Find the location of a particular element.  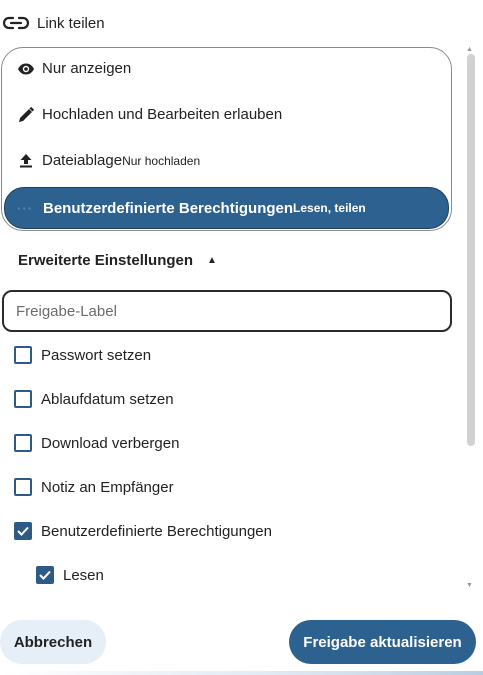

checkbox-label: Passwort setzen is located at coordinates (96, 355).